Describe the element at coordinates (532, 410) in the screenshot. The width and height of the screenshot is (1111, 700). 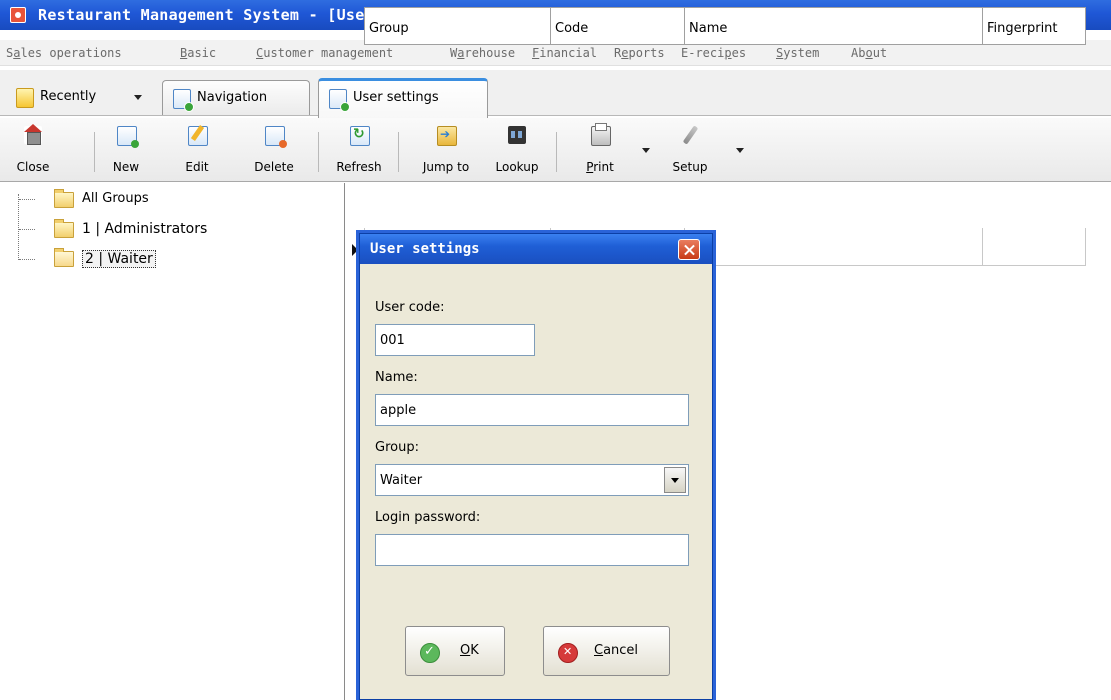
I see `name-field: apple` at that location.